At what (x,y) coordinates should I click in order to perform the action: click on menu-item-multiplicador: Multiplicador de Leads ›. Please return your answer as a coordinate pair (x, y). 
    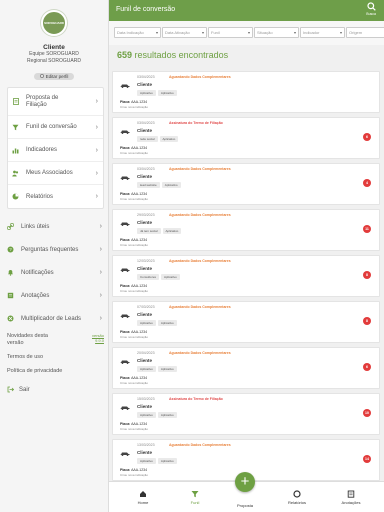
    Looking at the image, I should click on (54, 318).